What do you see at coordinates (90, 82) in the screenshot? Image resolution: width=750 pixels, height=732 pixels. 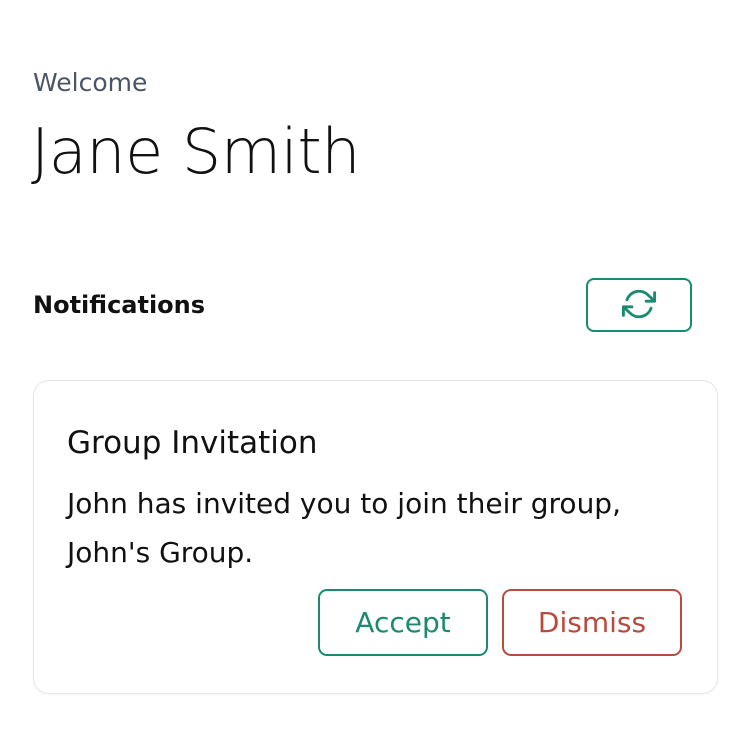 I see `welcome-label: Welcome` at bounding box center [90, 82].